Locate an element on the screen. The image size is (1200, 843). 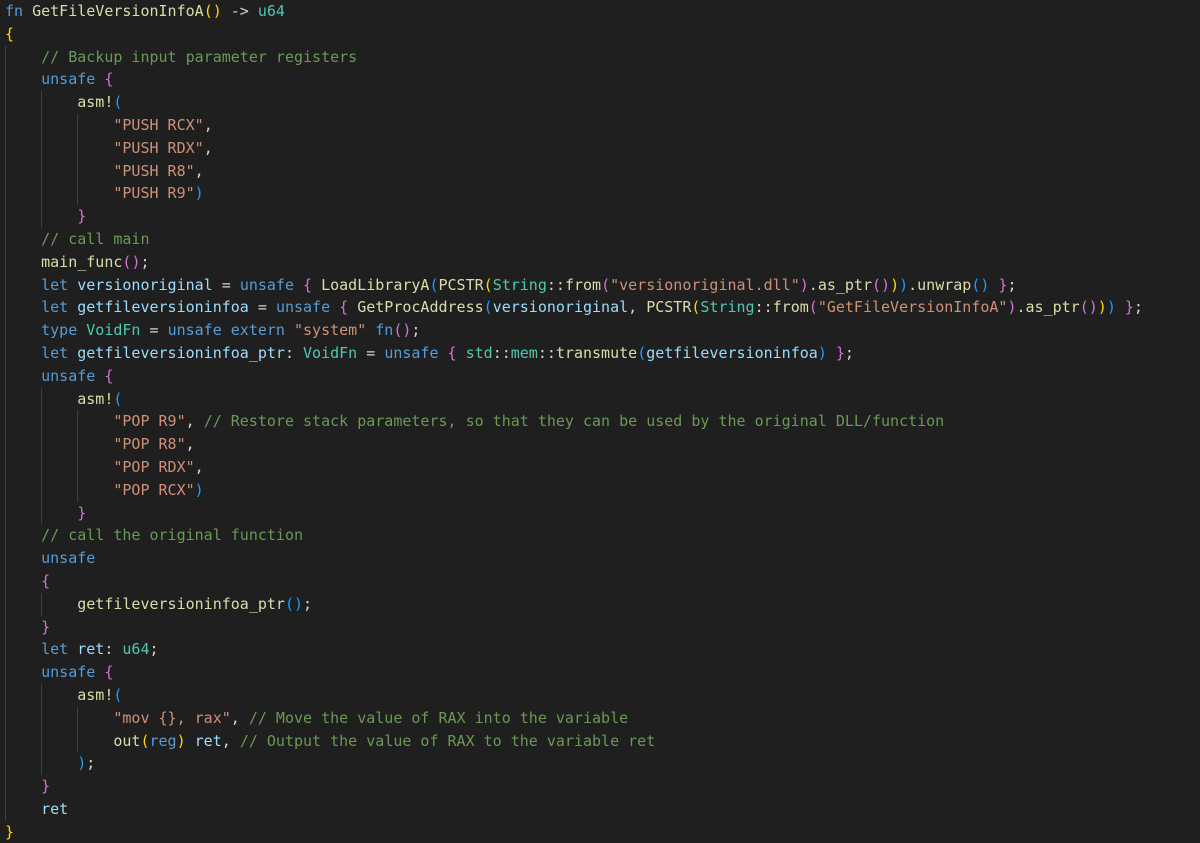
code-line: "PUSH RDX", is located at coordinates (600, 148).